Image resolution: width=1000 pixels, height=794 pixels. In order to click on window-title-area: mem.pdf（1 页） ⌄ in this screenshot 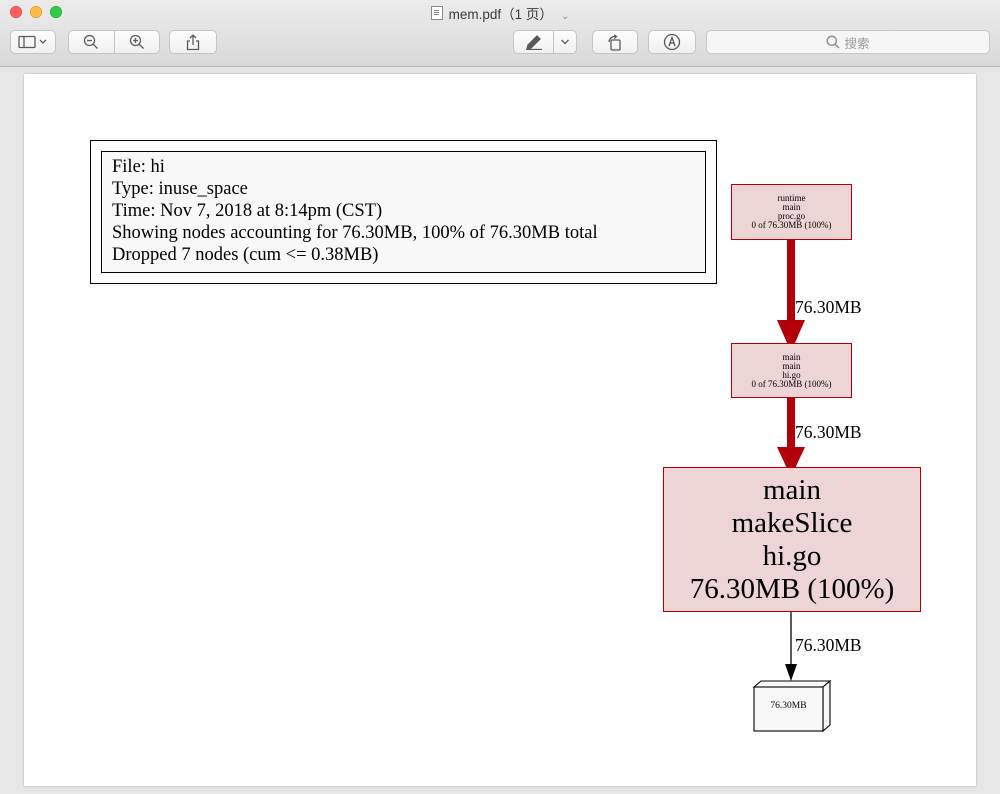, I will do `click(500, 13)`.